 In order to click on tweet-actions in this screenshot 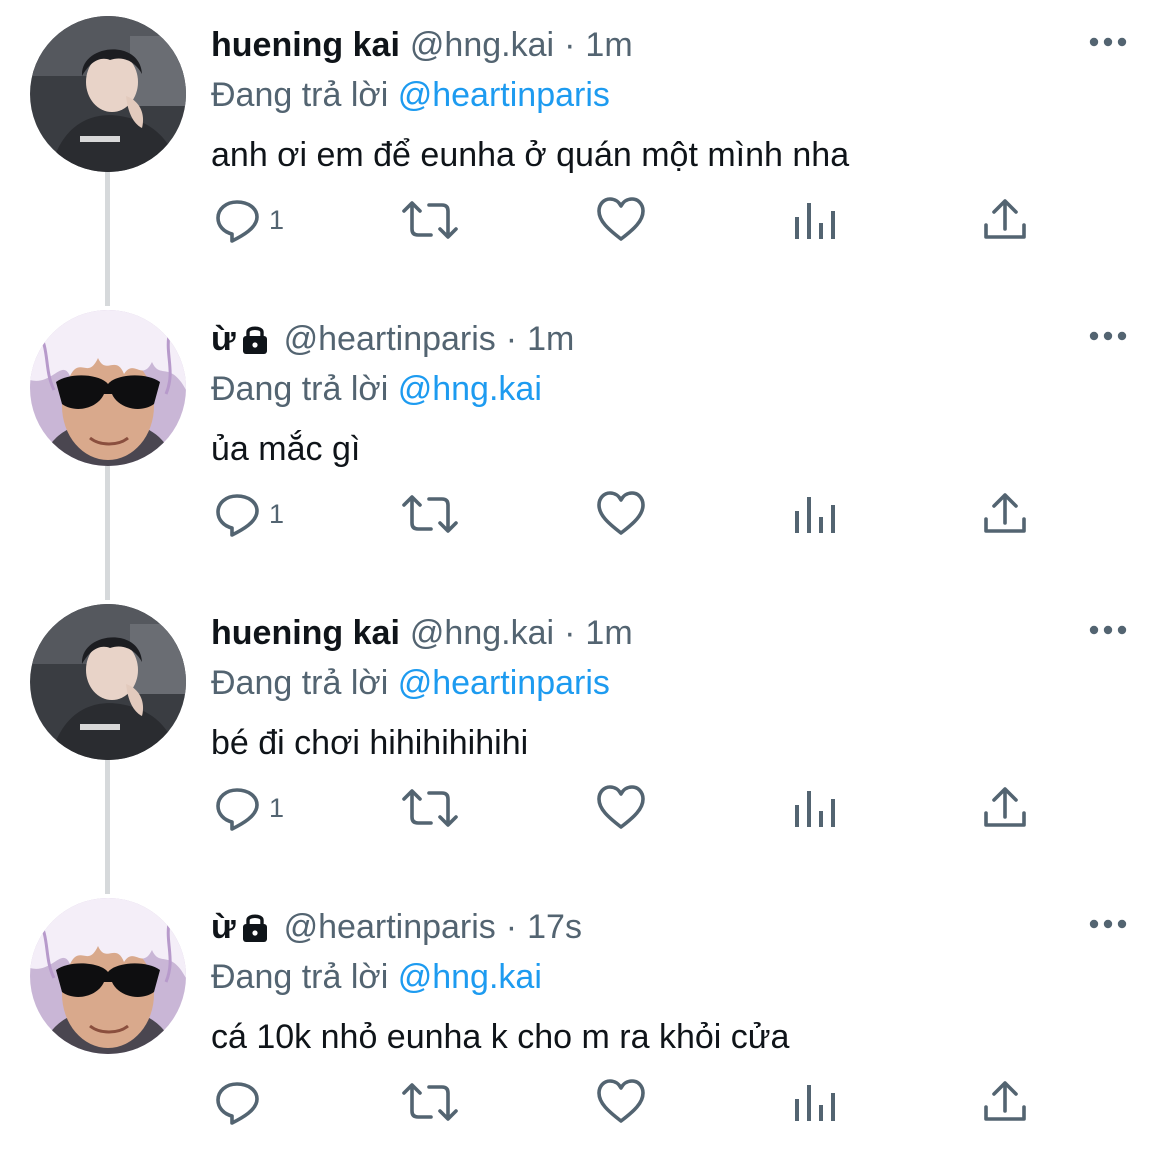, I will do `click(585, 1102)`.